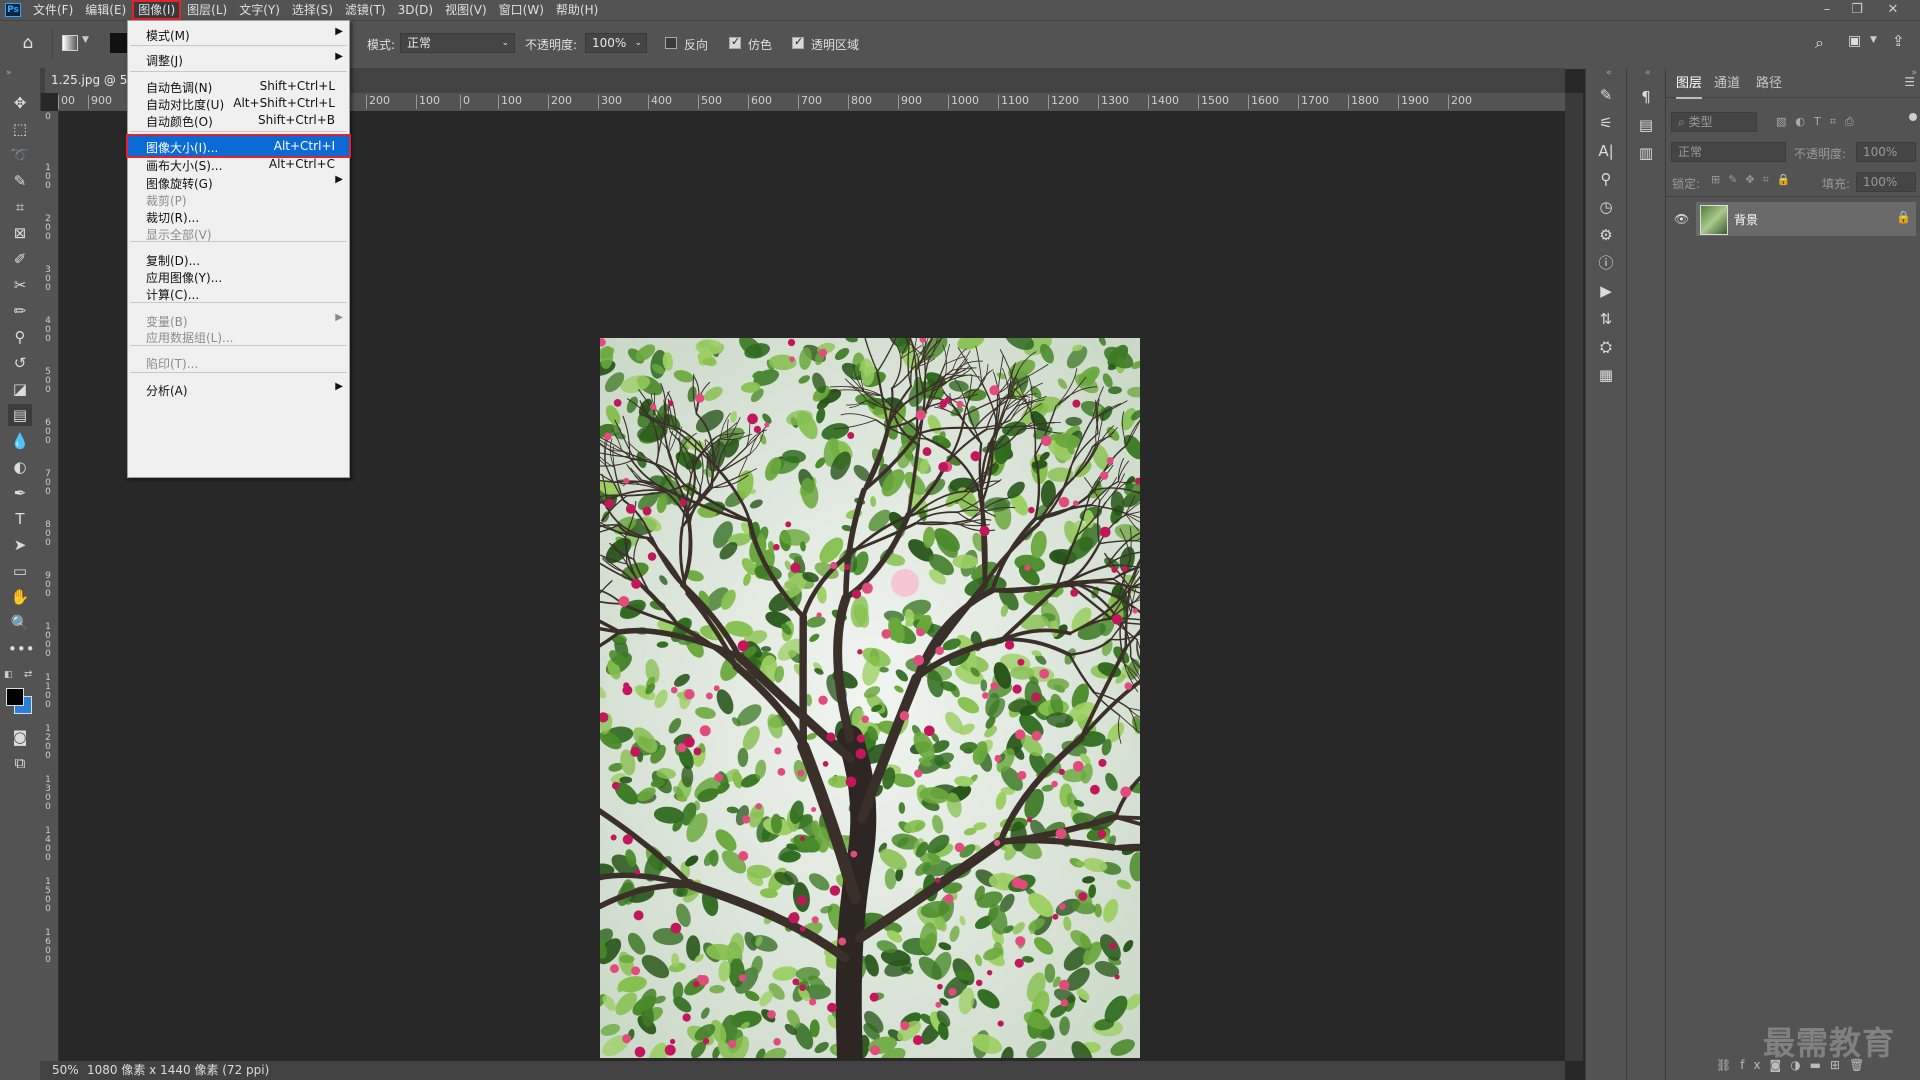 This screenshot has height=1080, width=1920. Describe the element at coordinates (20, 597) in the screenshot. I see `hand-tool-icon: ✋` at that location.